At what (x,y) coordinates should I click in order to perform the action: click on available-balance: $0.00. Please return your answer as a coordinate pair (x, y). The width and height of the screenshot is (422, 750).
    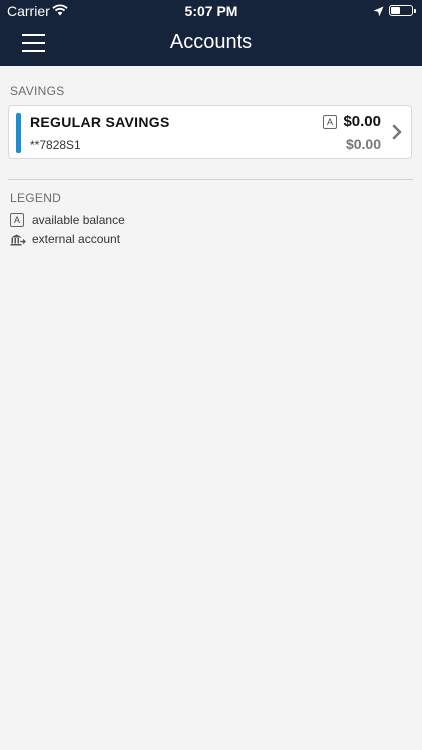
    Looking at the image, I should click on (362, 121).